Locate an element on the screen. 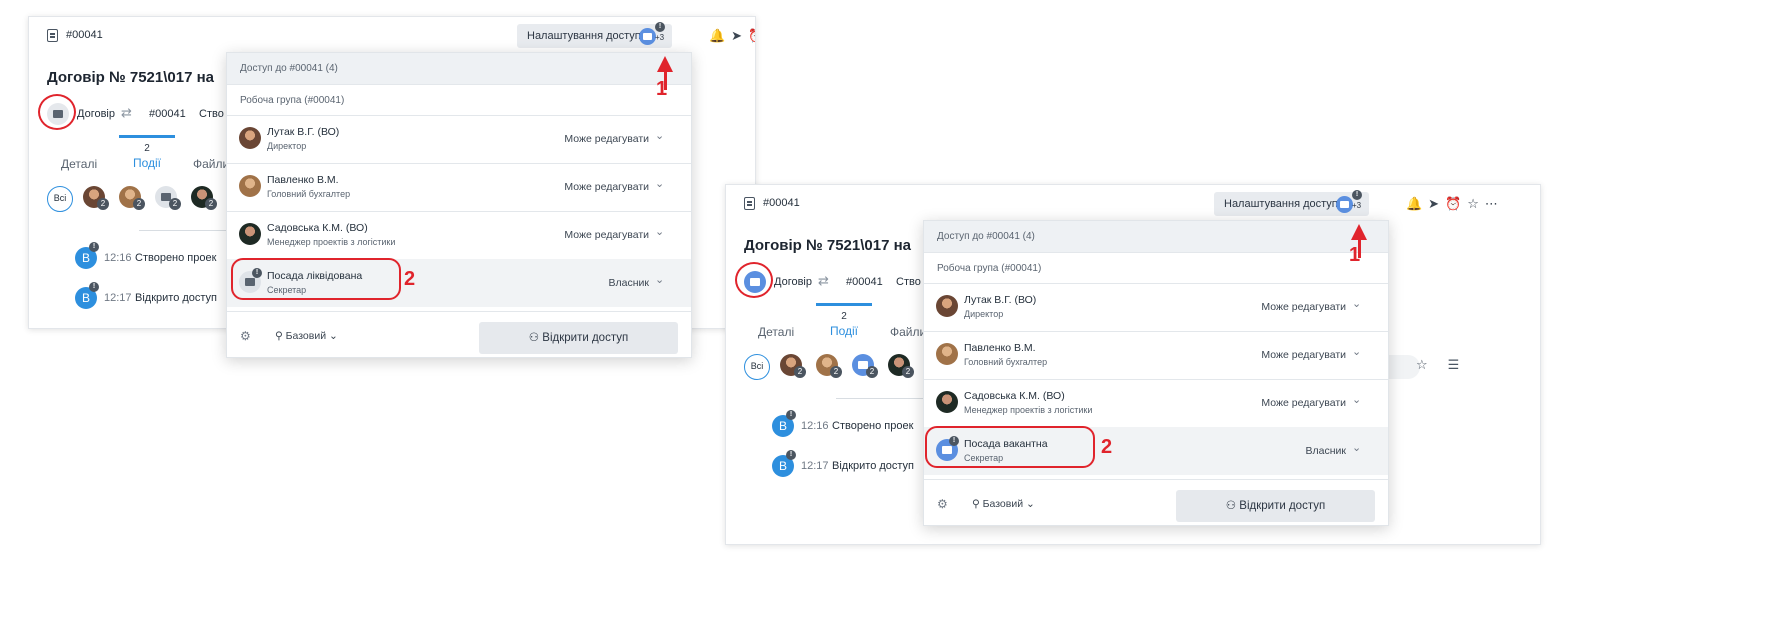 Image resolution: width=1770 pixels, height=643 pixels. position-name: Посада ліквідована is located at coordinates (315, 276).